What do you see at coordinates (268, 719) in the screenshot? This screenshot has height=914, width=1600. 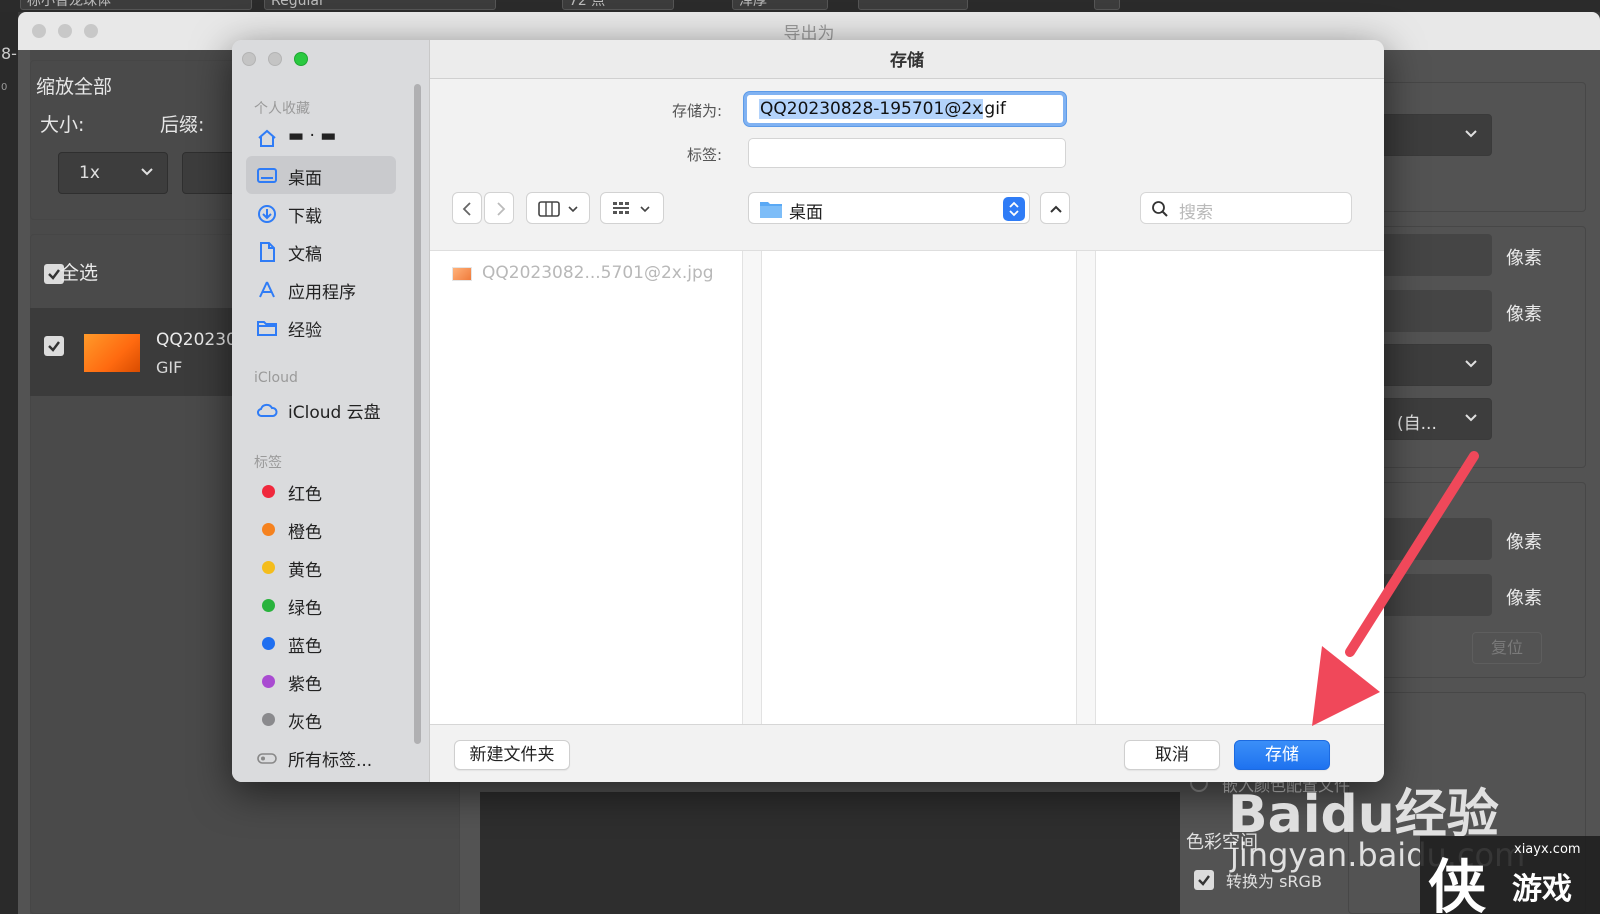 I see `gray-tag-dot-icon` at bounding box center [268, 719].